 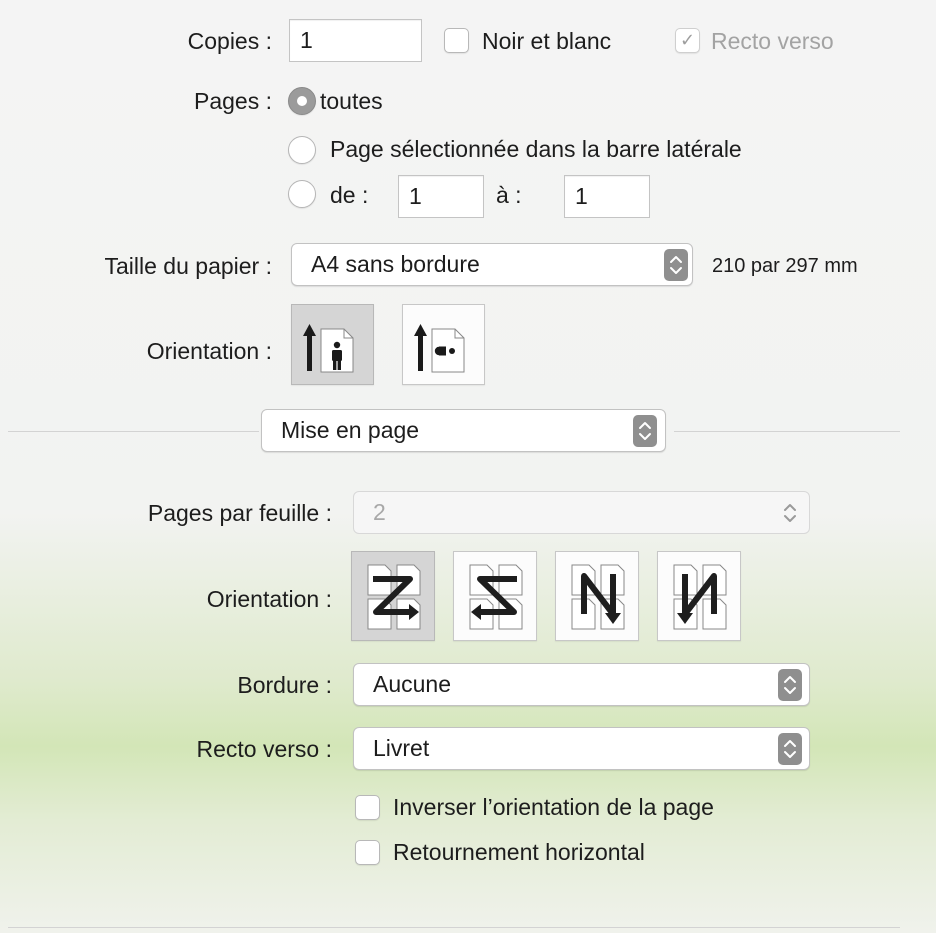 What do you see at coordinates (367, 807) in the screenshot?
I see `reverse-orientation-checkbox` at bounding box center [367, 807].